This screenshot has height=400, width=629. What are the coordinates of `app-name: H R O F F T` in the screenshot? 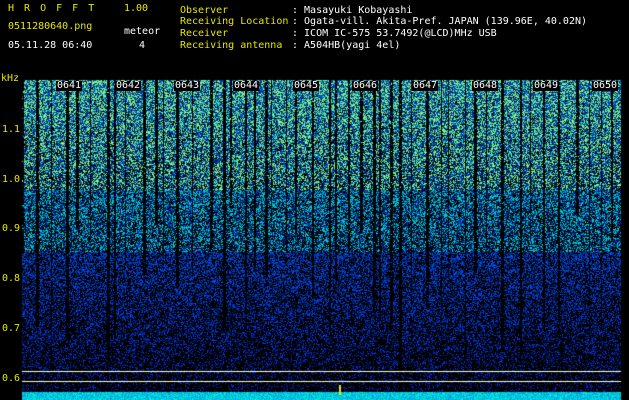 It's located at (52, 8).